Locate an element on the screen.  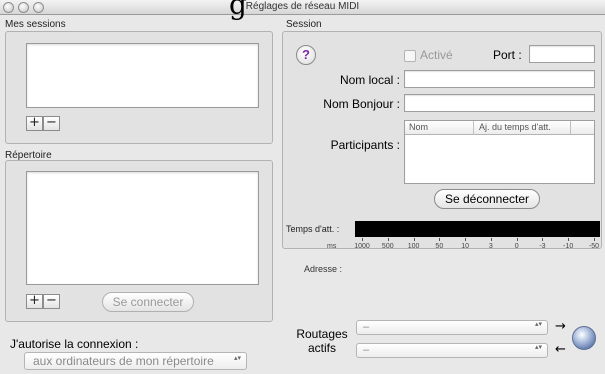
routing-input-value: – is located at coordinates (366, 350).